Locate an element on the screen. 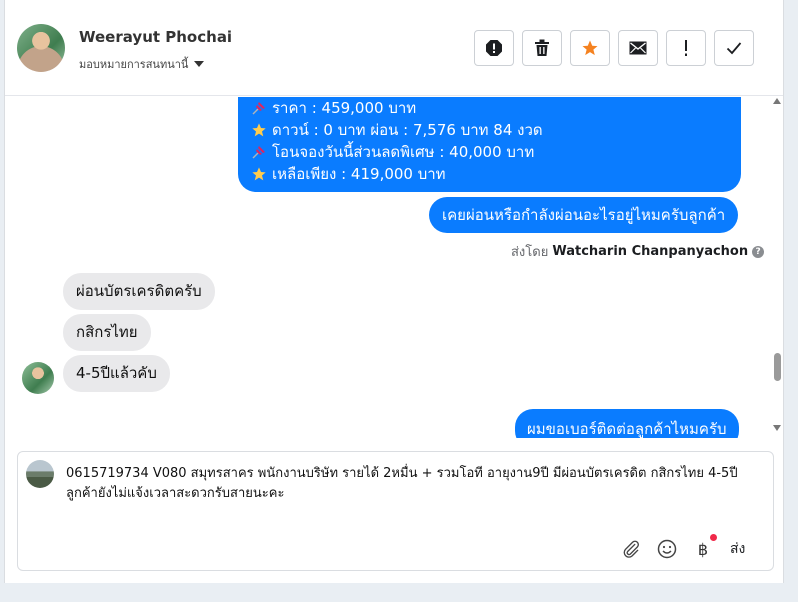  incoming-message-bubble: กสิกรไทย is located at coordinates (107, 332).